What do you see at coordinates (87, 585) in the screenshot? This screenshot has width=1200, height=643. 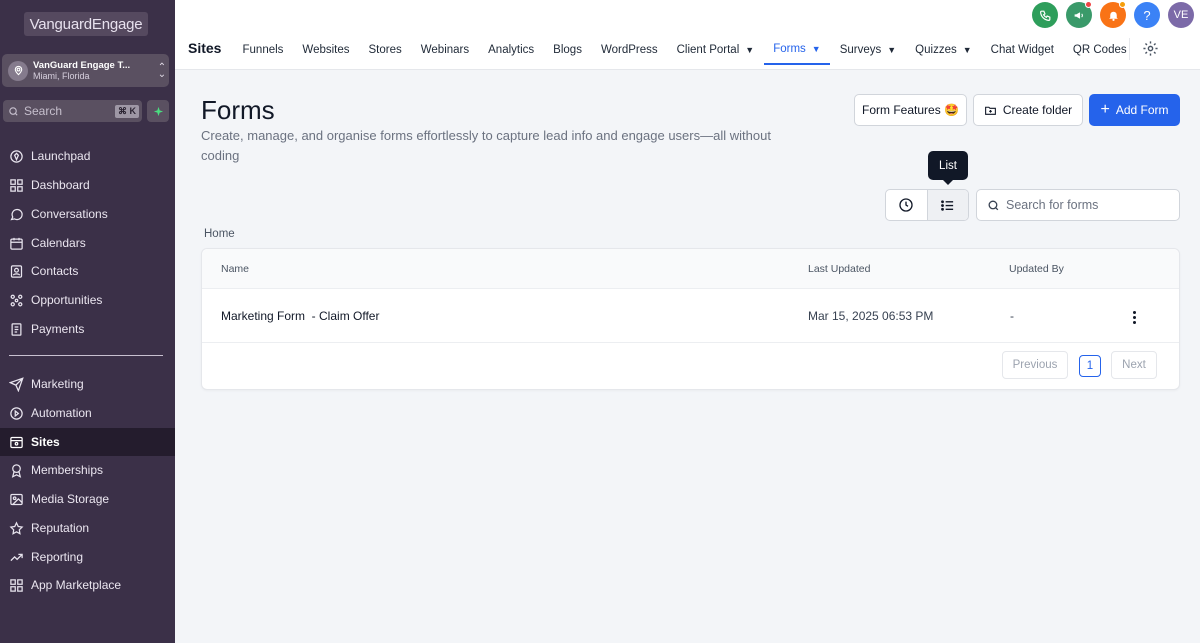 I see `sidebar-item-app-marketplace: App Marketplace` at bounding box center [87, 585].